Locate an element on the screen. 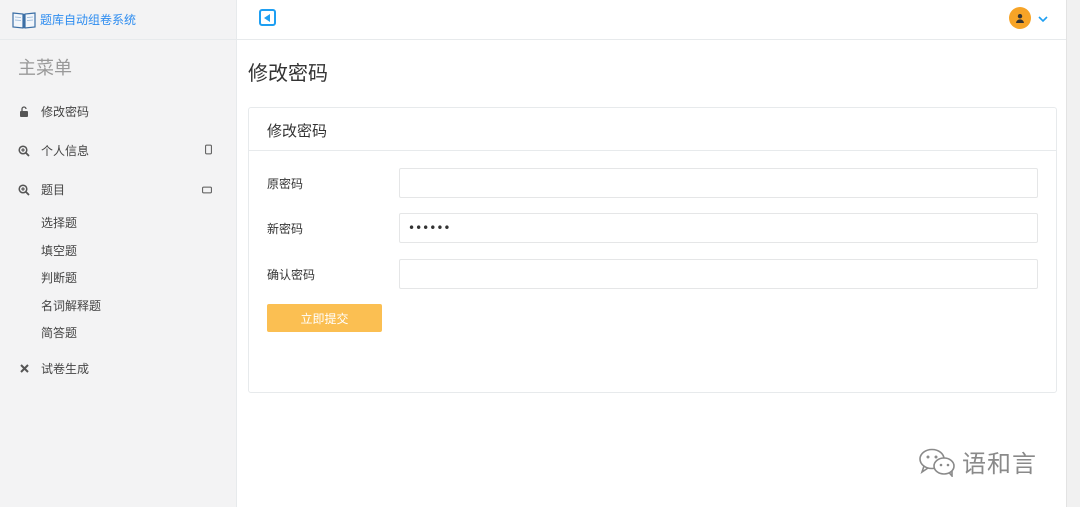 Image resolution: width=1080 pixels, height=507 pixels. sidebar-item-profile: 个人信息 is located at coordinates (118, 150).